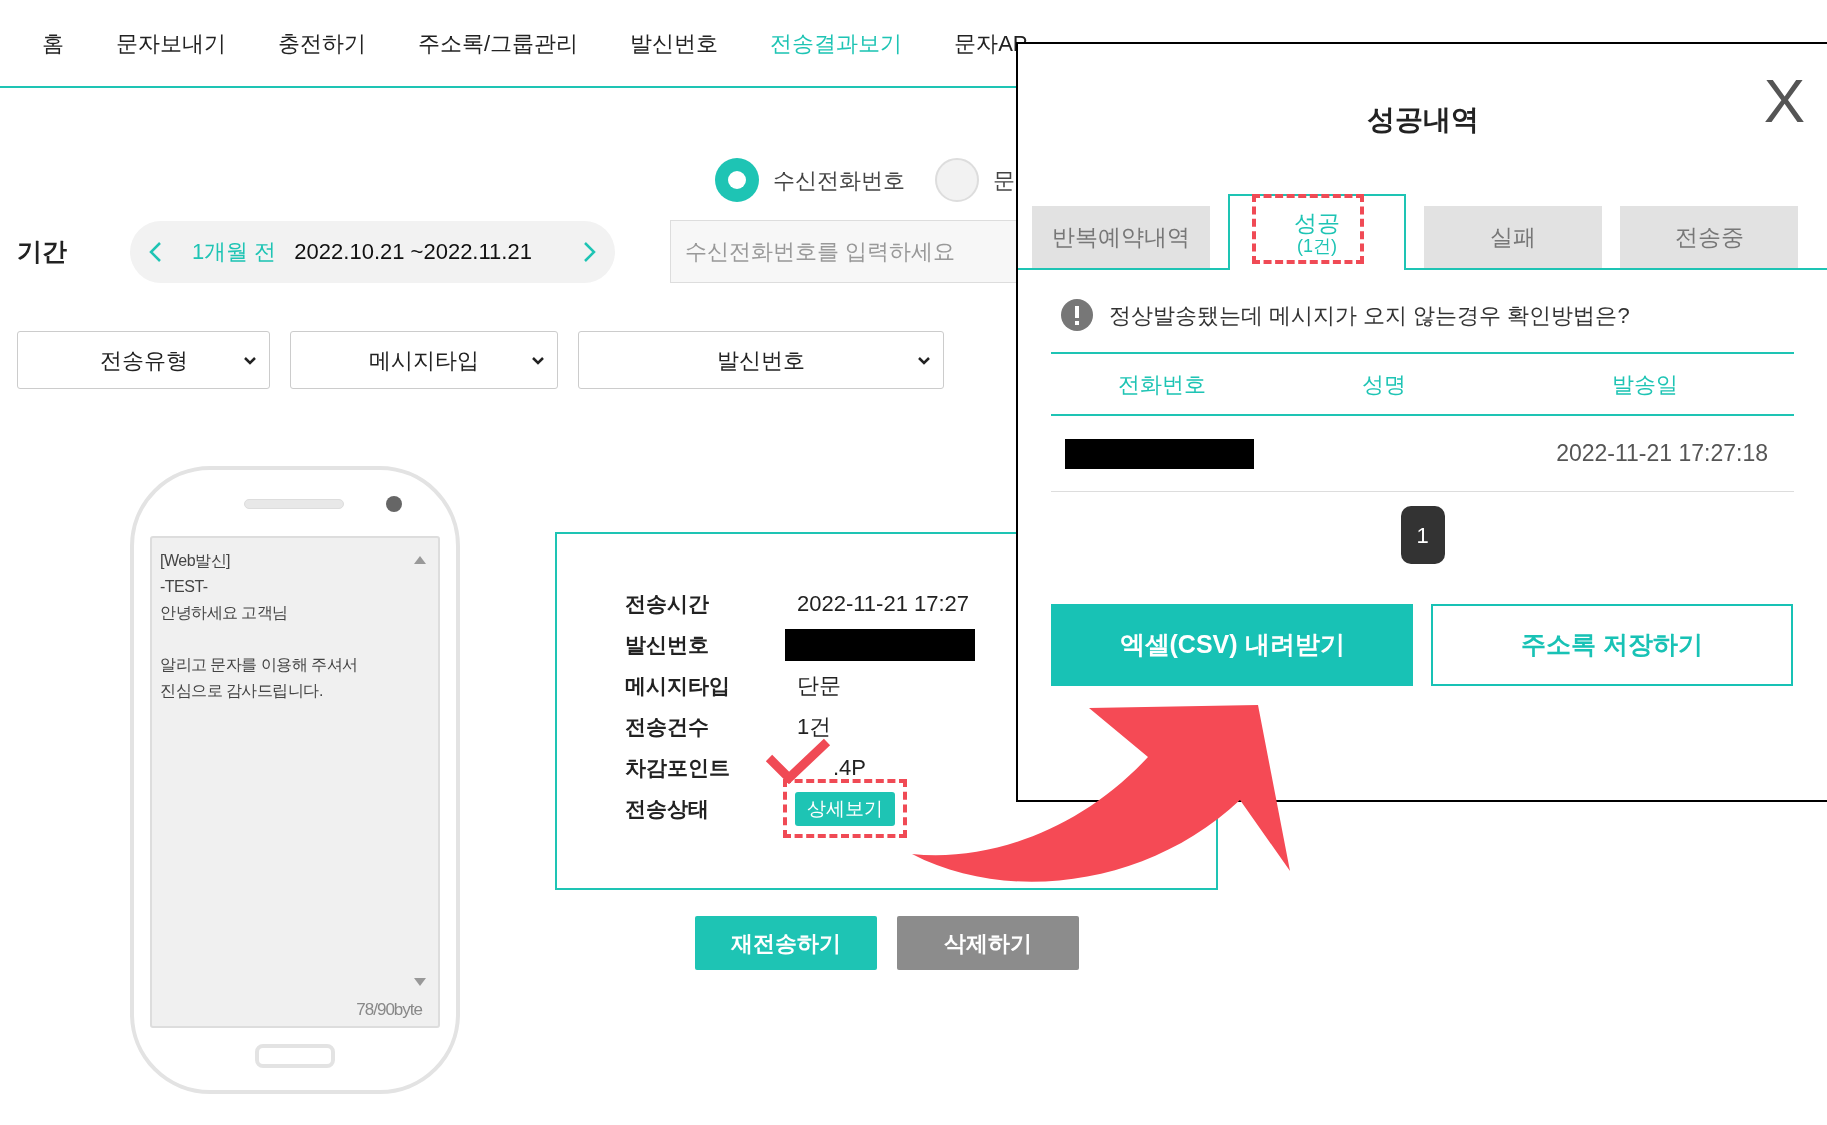  I want to click on nav-link: 문자보내기, so click(171, 43).